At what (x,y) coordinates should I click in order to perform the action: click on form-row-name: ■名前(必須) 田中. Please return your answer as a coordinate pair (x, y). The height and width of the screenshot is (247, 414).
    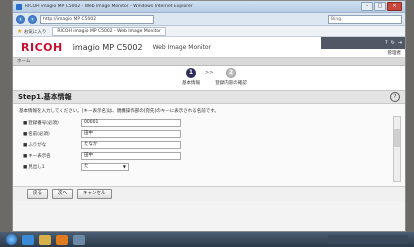
    Looking at the image, I should click on (102, 134).